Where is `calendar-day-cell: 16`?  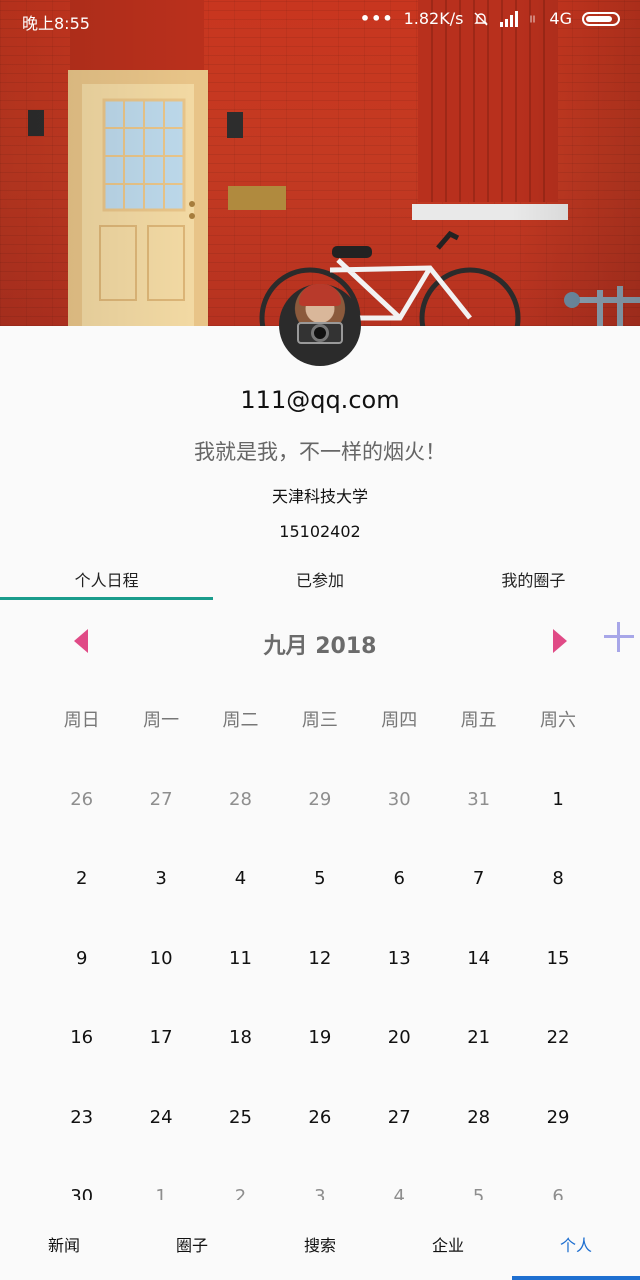
calendar-day-cell: 16 is located at coordinates (81, 1037).